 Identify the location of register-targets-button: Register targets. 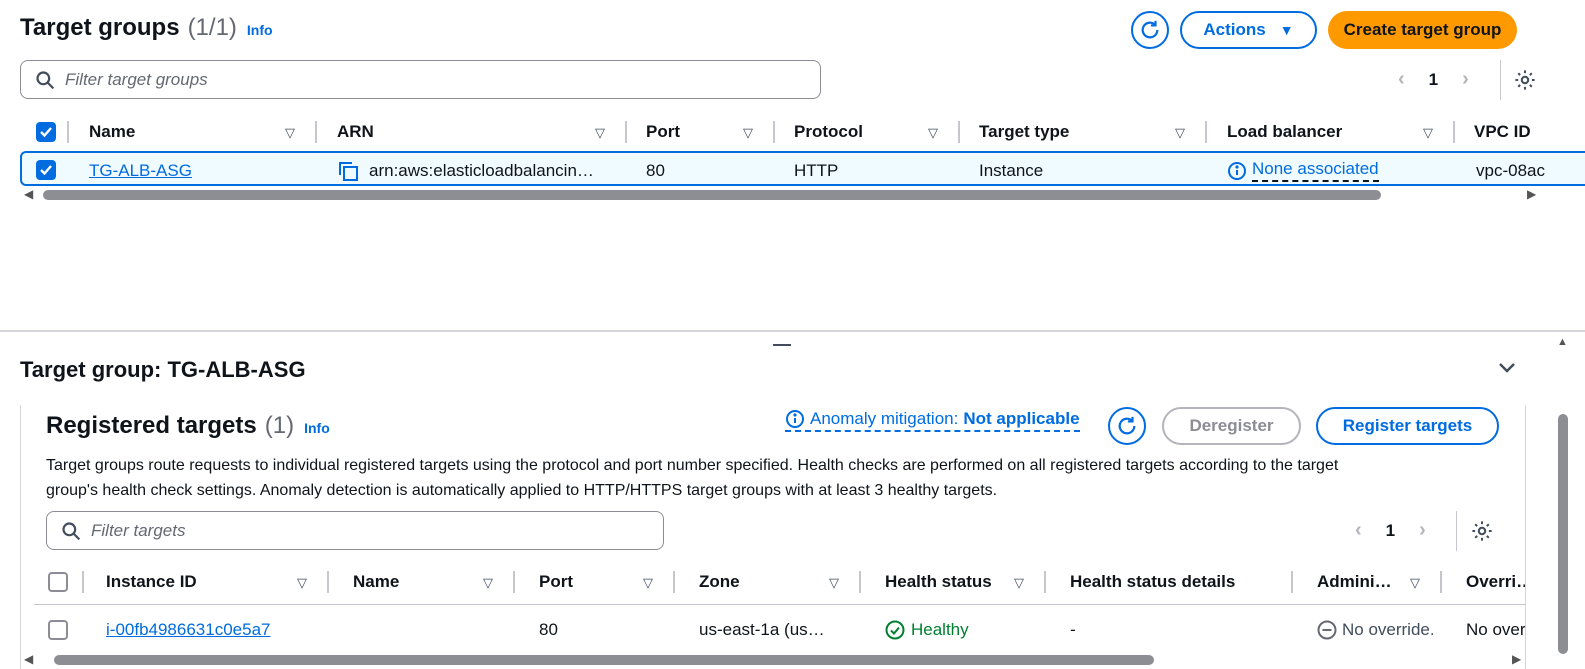
(1407, 426).